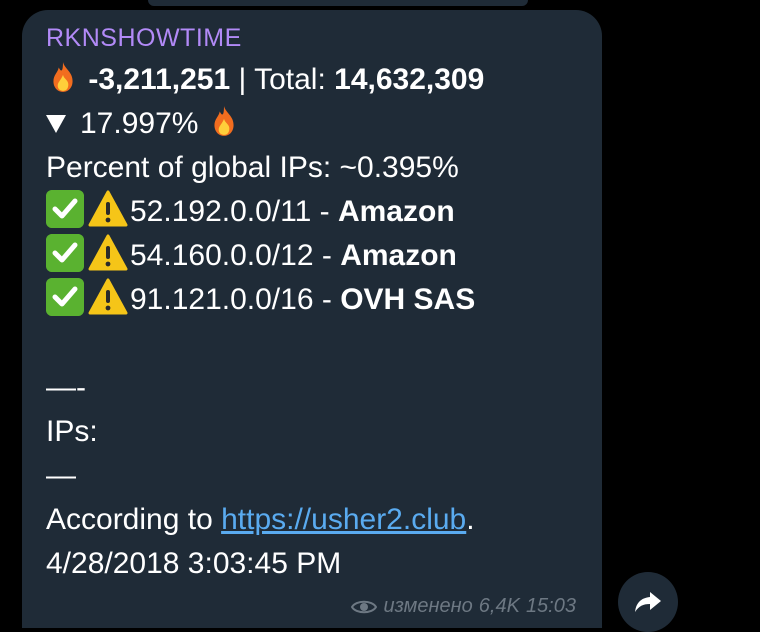  What do you see at coordinates (408, 299) in the screenshot?
I see `range-owner: OVH SAS` at bounding box center [408, 299].